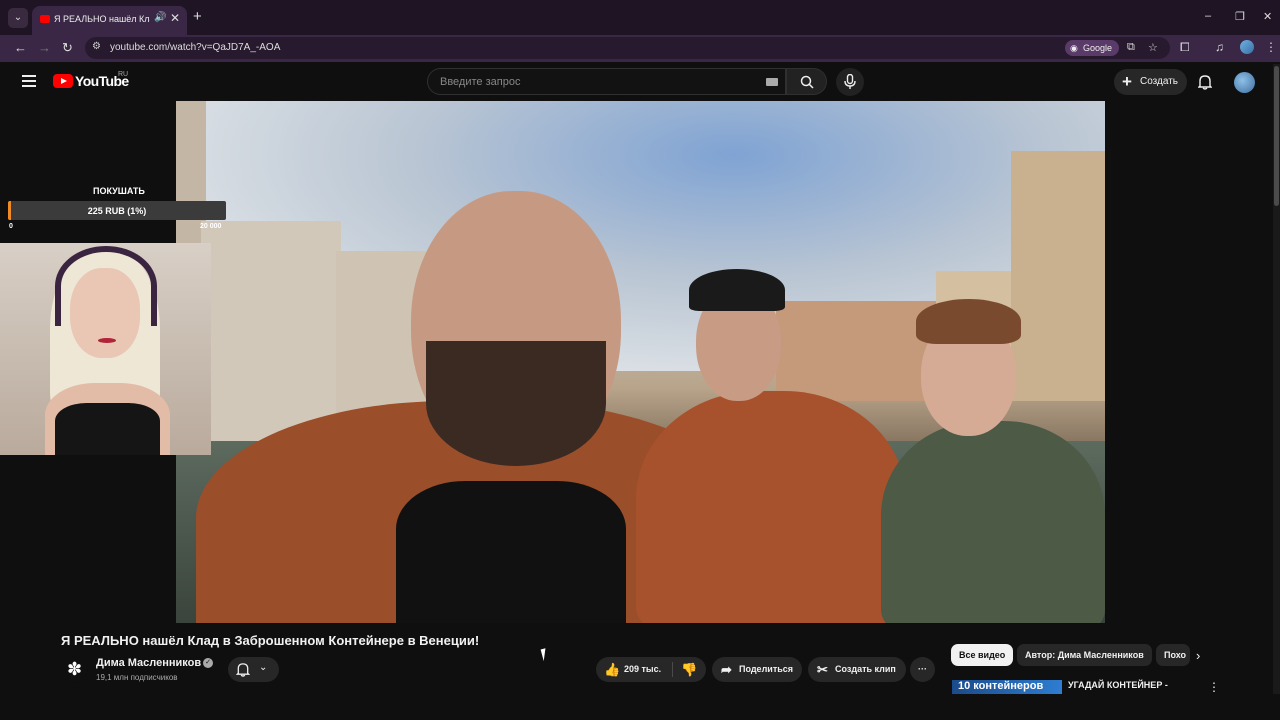 This screenshot has height=720, width=1280. I want to click on bookmark-star-icon: ☆, so click(1153, 47).